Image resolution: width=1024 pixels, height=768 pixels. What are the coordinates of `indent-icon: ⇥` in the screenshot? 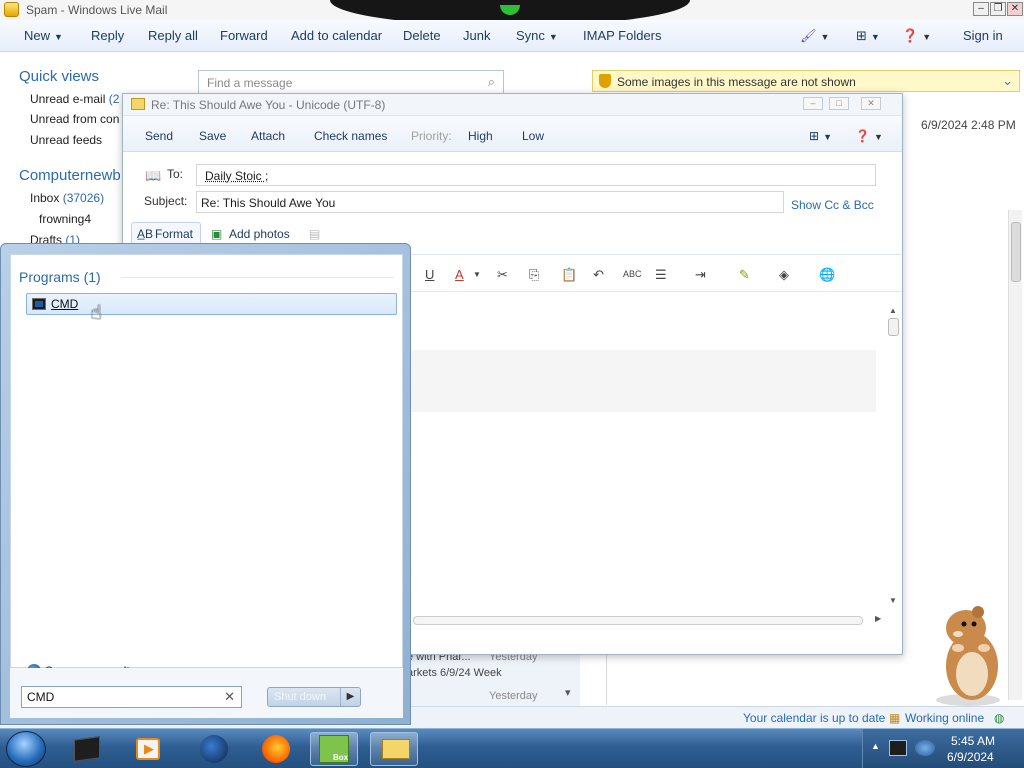 It's located at (700, 275).